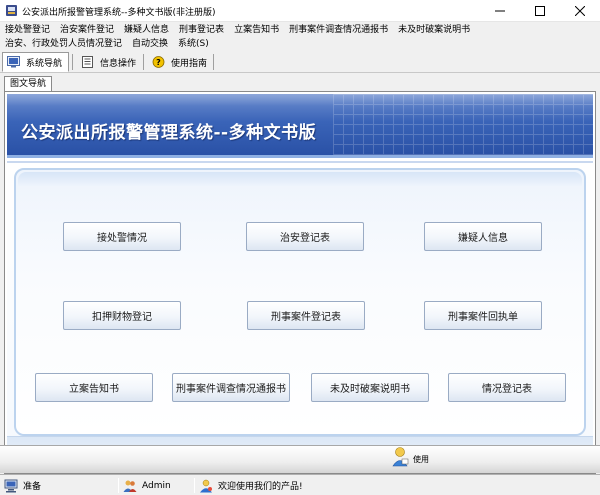  Describe the element at coordinates (300, 459) in the screenshot. I see `help-strip` at that location.